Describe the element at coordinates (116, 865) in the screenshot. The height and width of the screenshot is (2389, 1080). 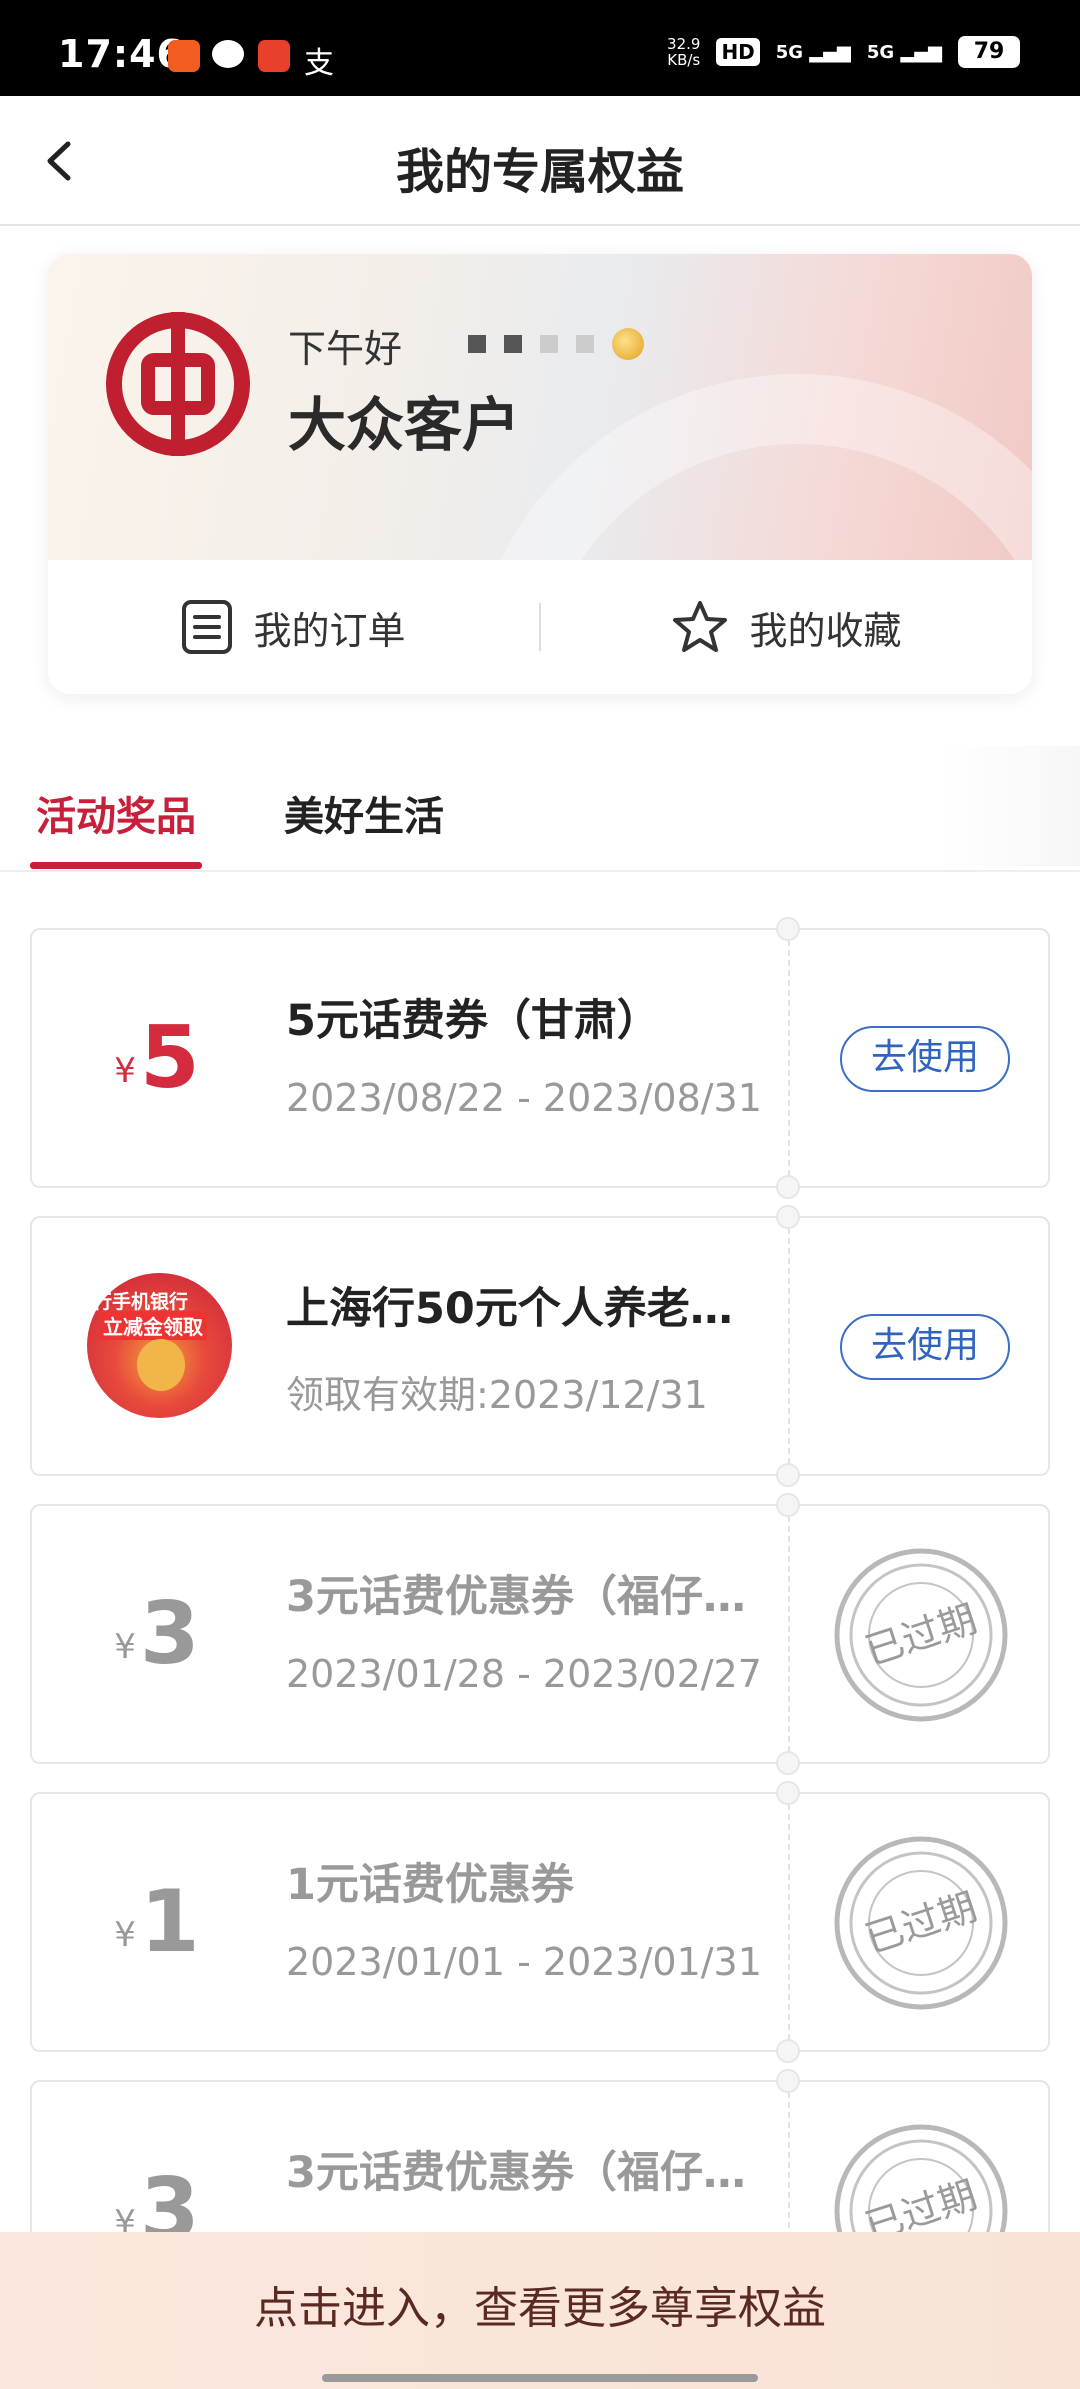
I see `active-tab-indicator` at that location.